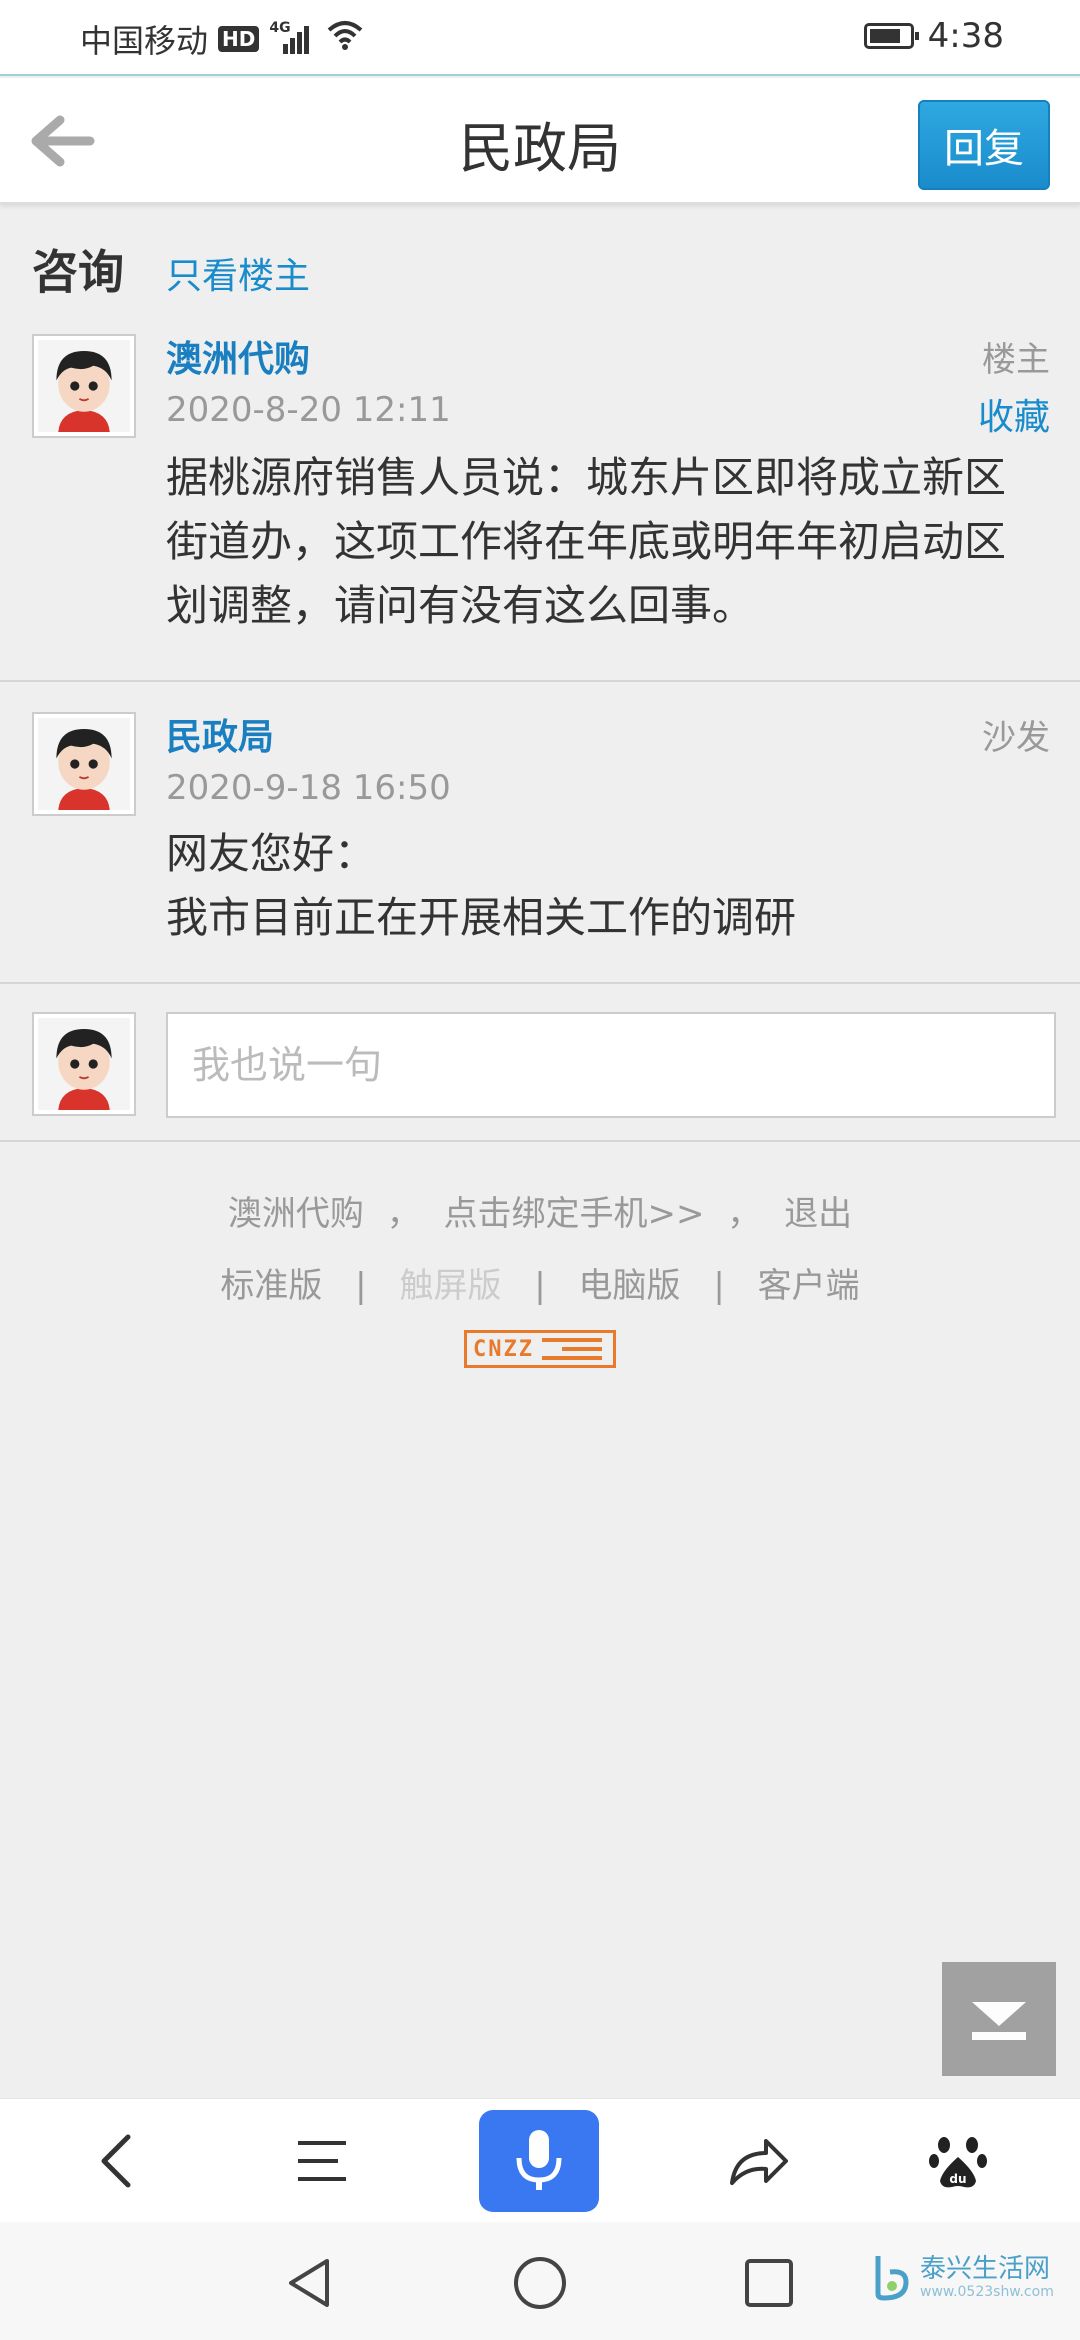 The width and height of the screenshot is (1080, 2340). I want to click on arrow-down-icon, so click(999, 2021).